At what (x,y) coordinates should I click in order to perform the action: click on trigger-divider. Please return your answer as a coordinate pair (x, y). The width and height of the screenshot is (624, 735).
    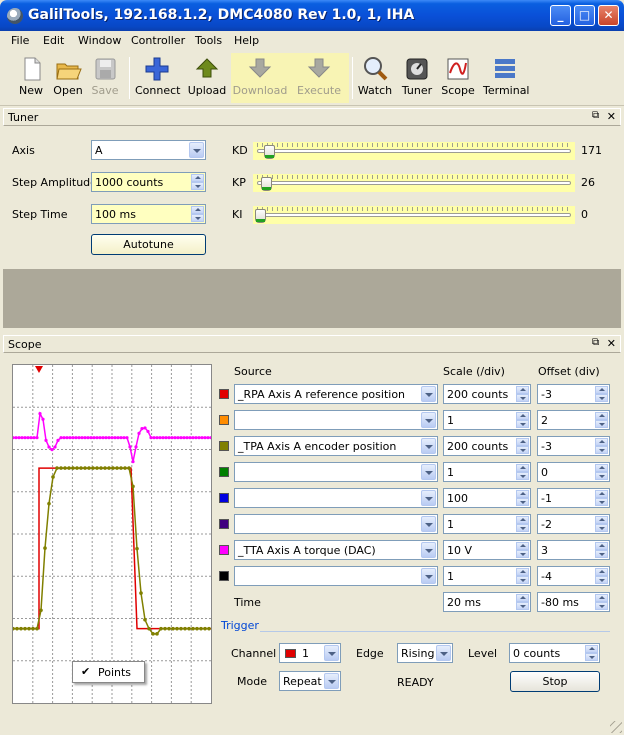
    Looking at the image, I should click on (435, 631).